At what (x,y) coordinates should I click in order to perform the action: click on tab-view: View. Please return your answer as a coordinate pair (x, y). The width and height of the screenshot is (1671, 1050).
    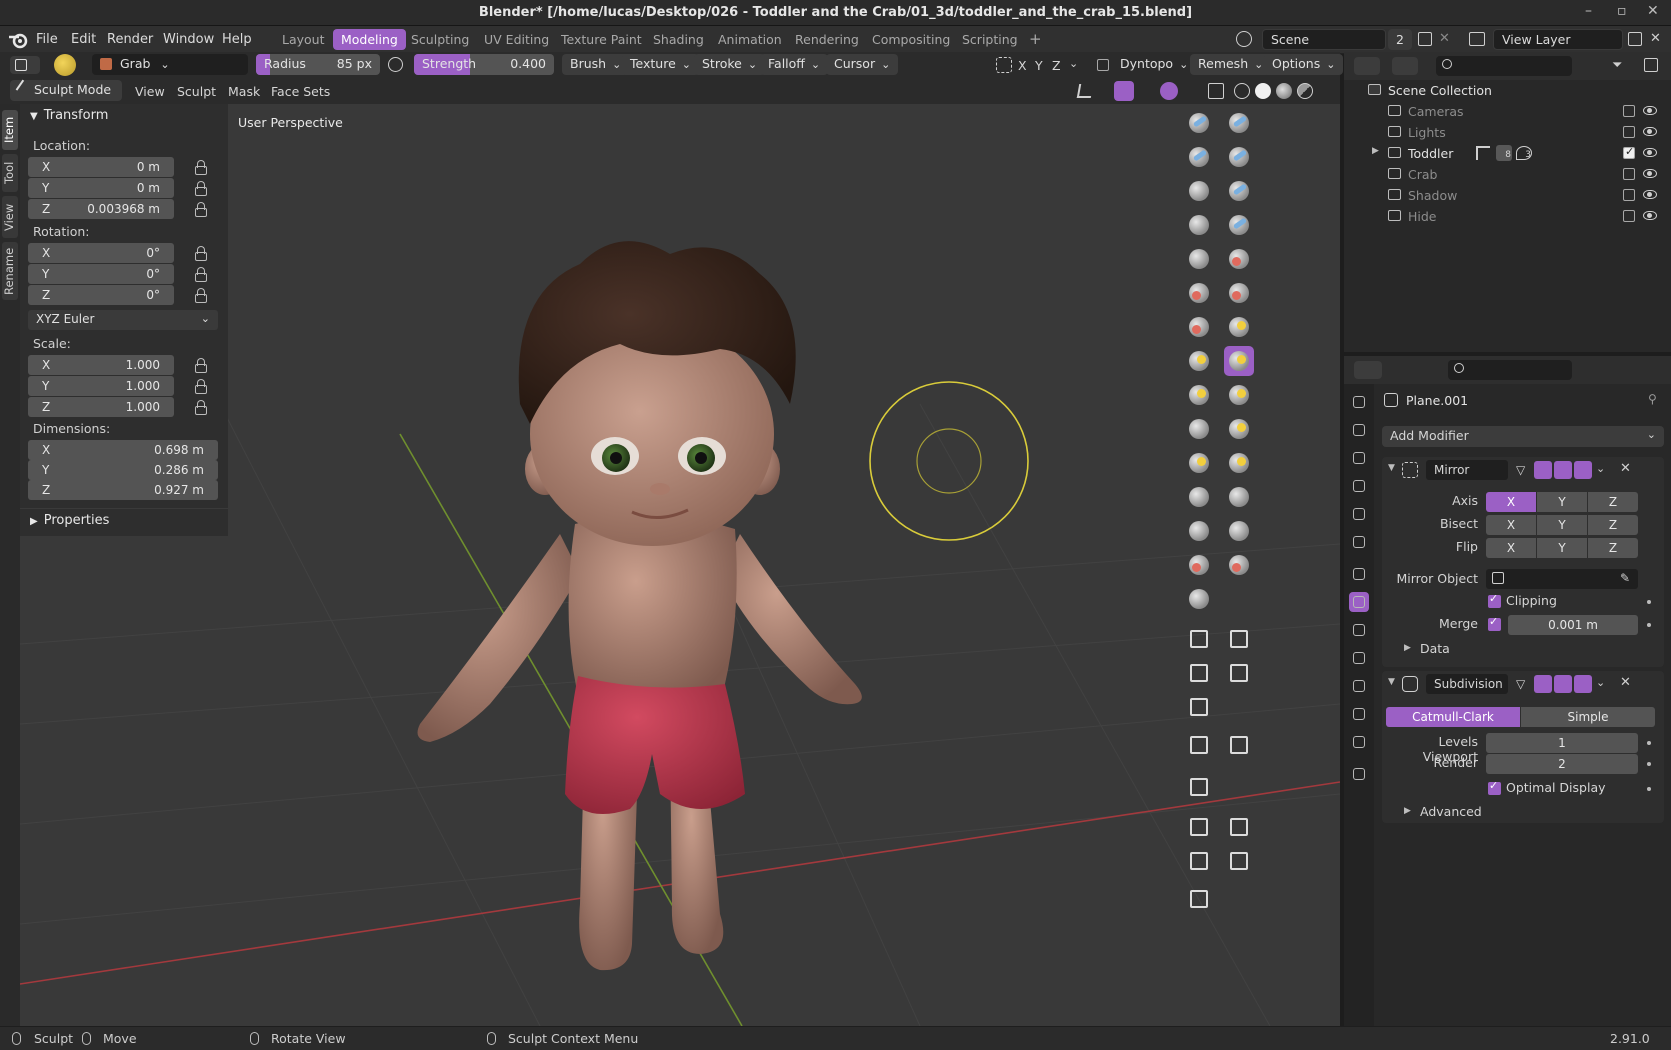
    Looking at the image, I should click on (10, 217).